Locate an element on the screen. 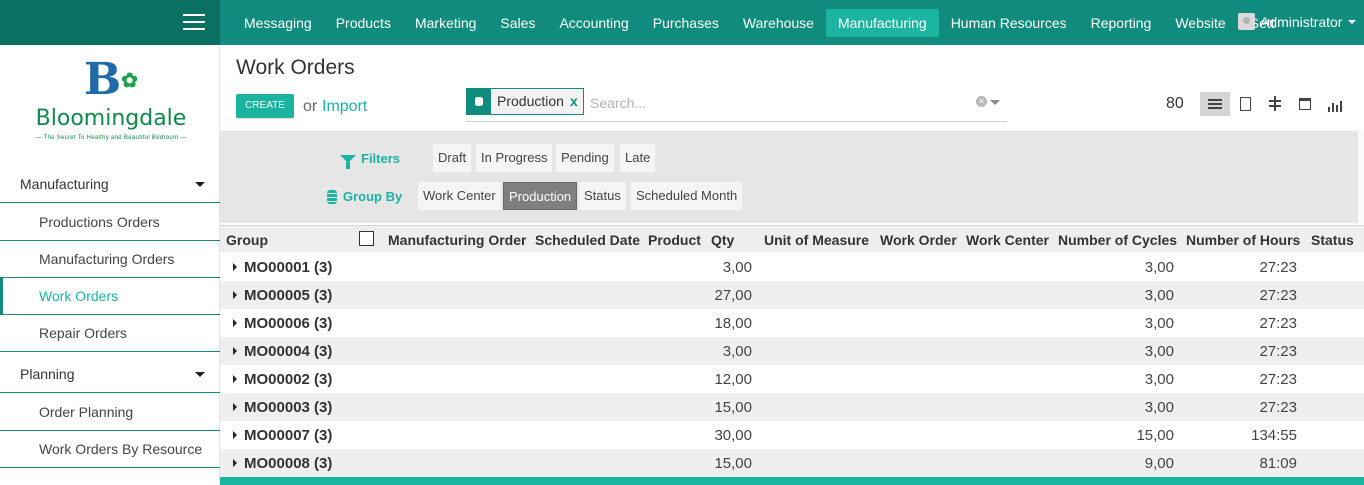 This screenshot has width=1364, height=485. sidebar-item-productions-orders: Productions Orders is located at coordinates (110, 222).